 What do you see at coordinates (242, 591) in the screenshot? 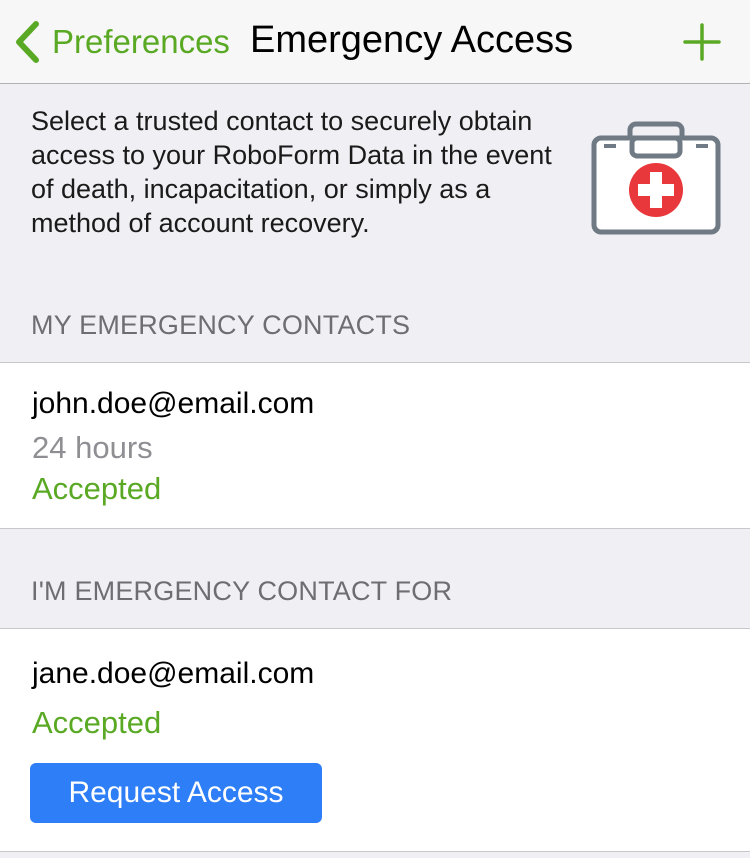
I see `section-header-contact-for: I'M EMERGENCY CONTACT FOR` at bounding box center [242, 591].